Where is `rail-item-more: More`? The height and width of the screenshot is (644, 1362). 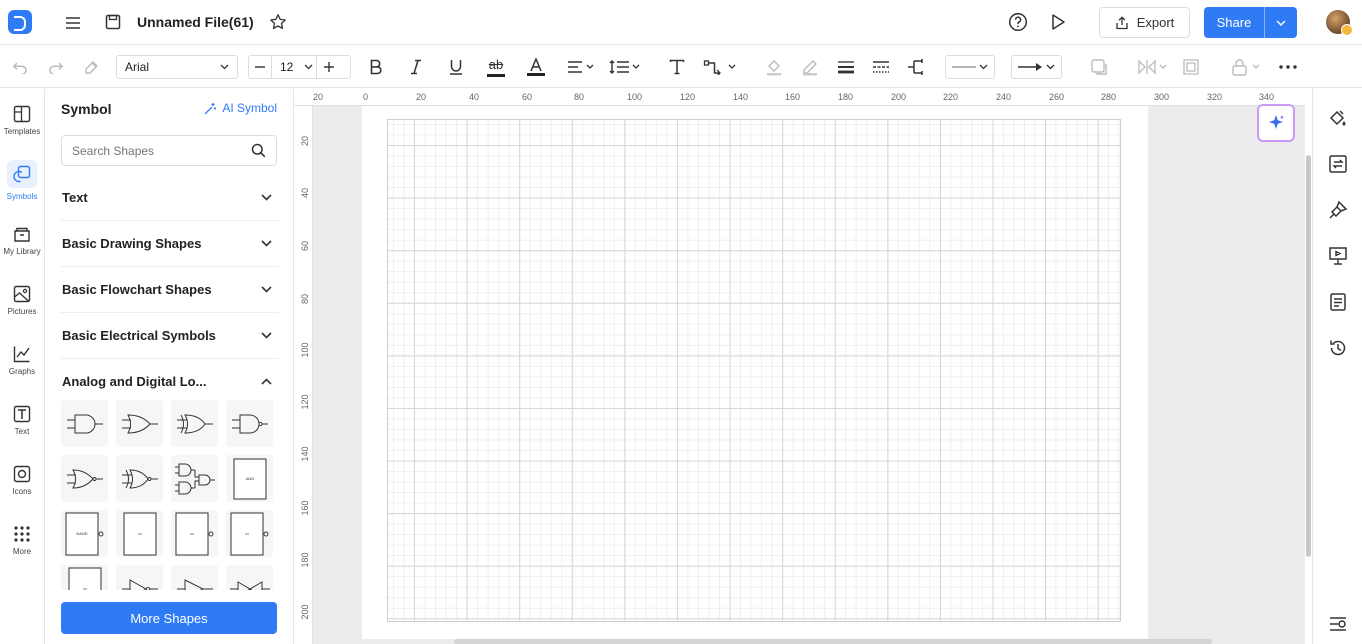
rail-item-more: More is located at coordinates (22, 540).